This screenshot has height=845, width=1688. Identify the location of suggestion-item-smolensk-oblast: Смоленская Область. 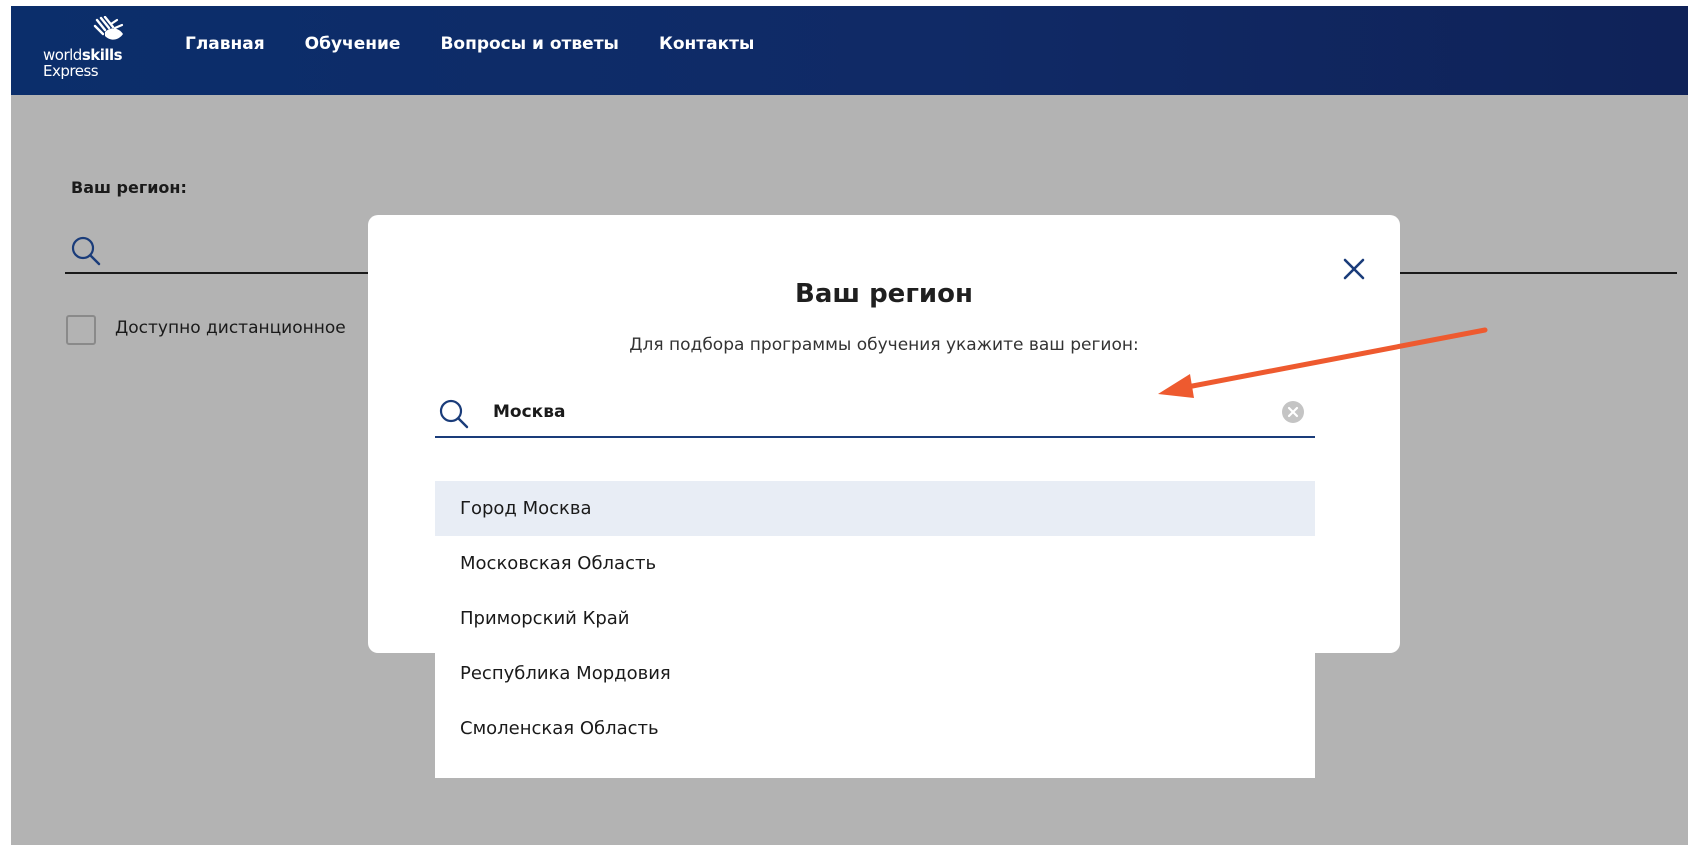
(875, 728).